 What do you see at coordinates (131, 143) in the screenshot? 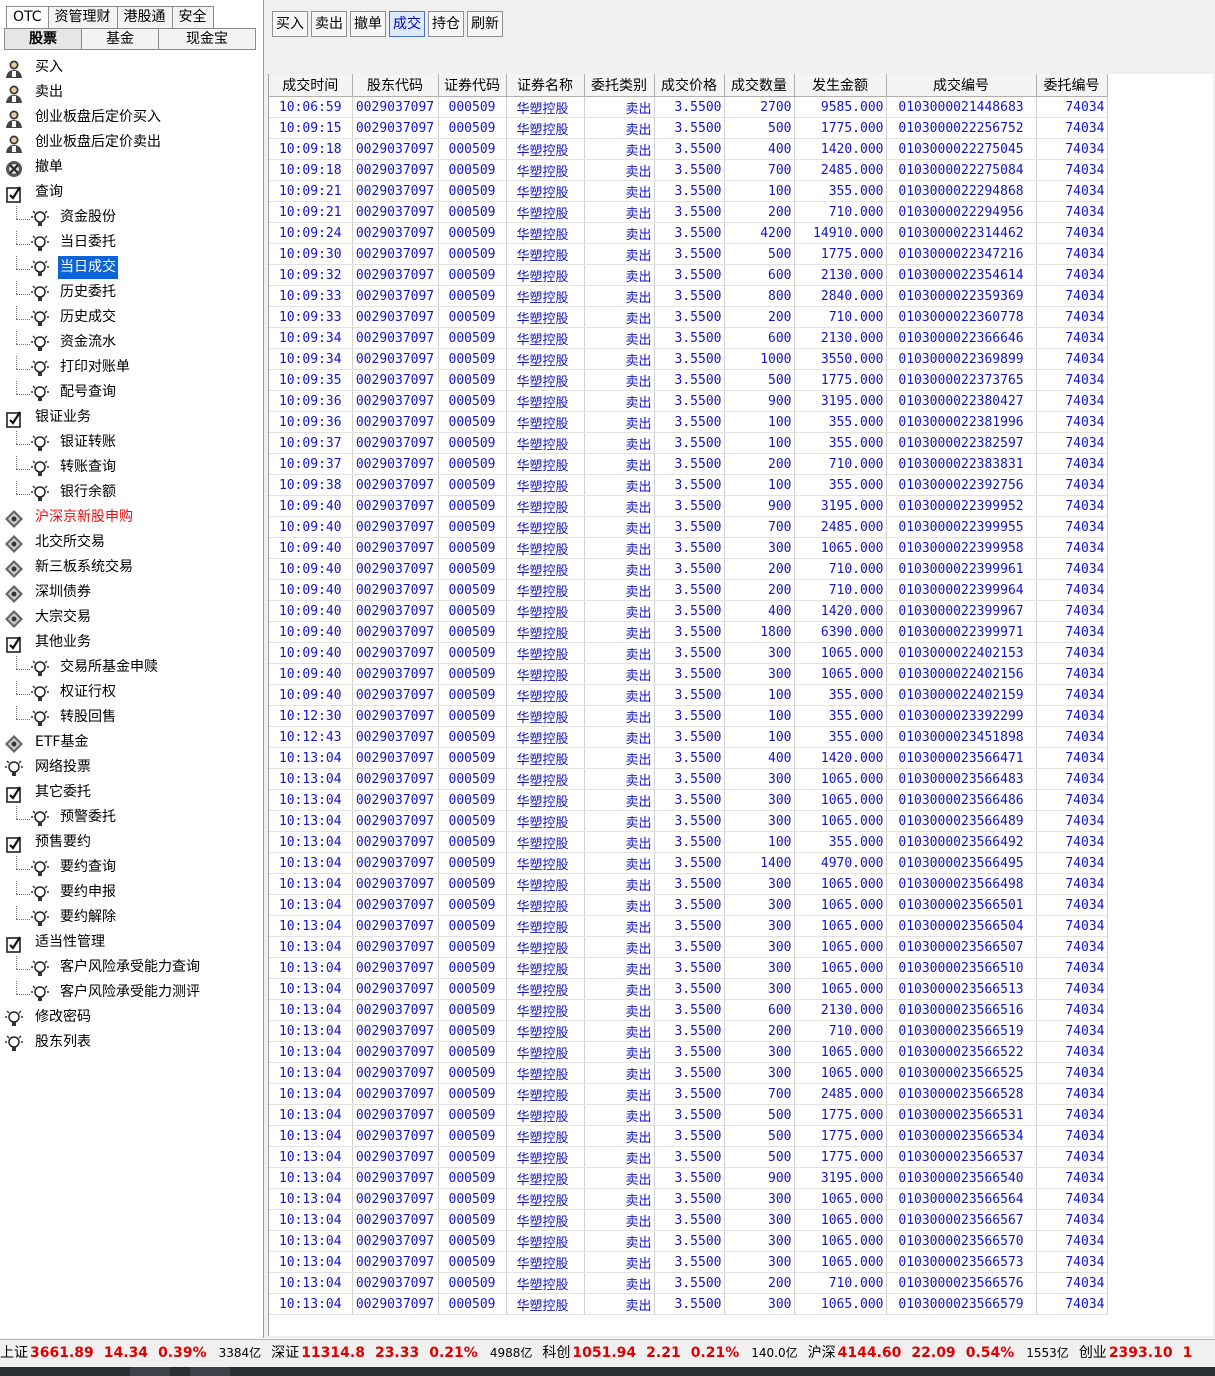
I see `tree-item: 创业板盘后定价卖出` at bounding box center [131, 143].